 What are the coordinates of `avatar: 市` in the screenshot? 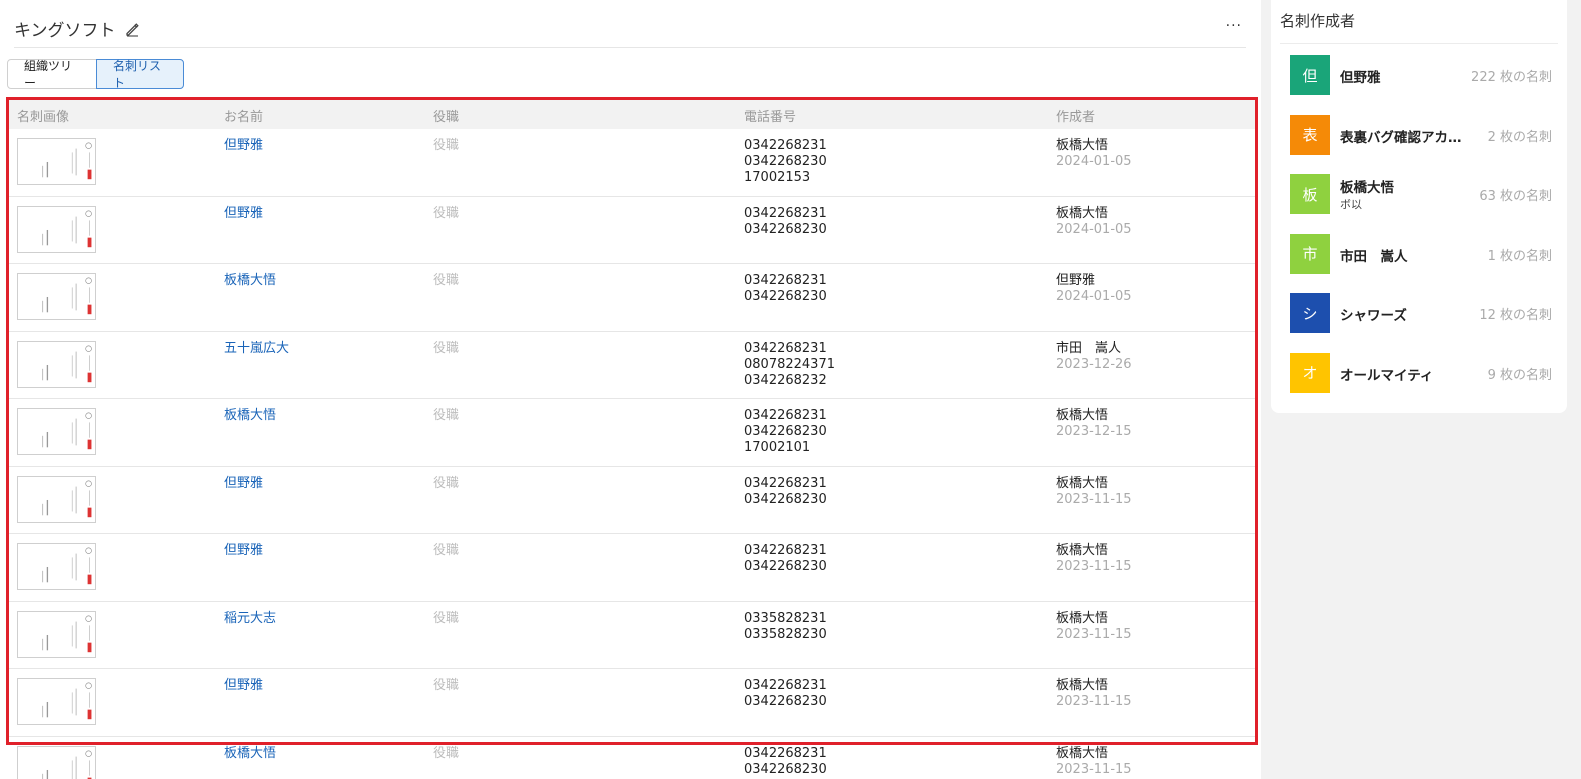 It's located at (1310, 253).